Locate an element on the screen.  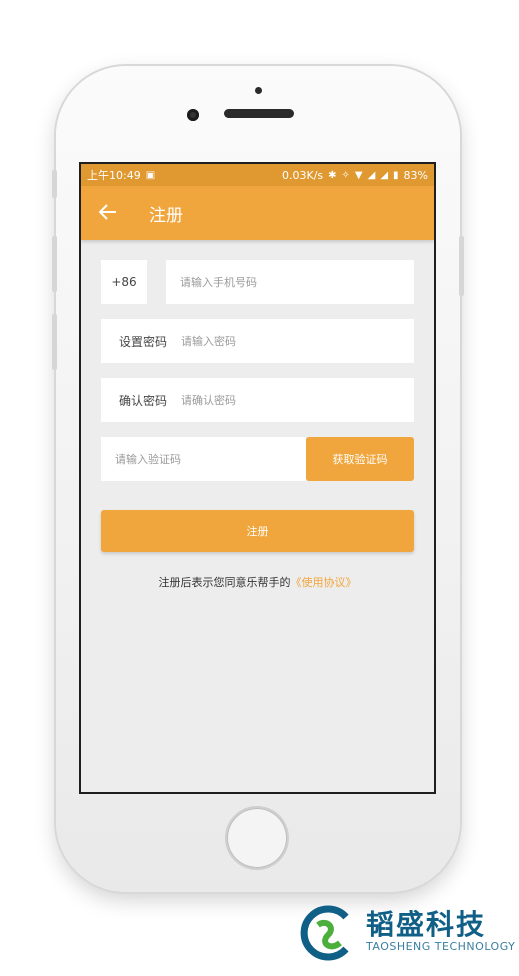
vibrate-icon: ✧ is located at coordinates (345, 175).